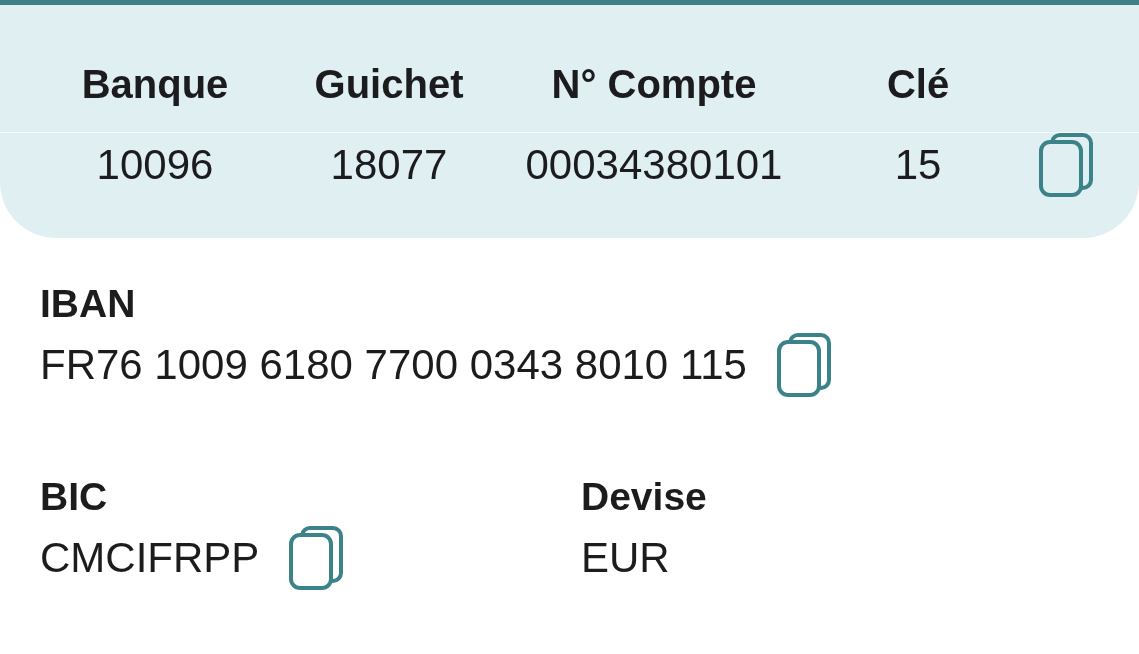  I want to click on field-label: BIC, so click(74, 497).